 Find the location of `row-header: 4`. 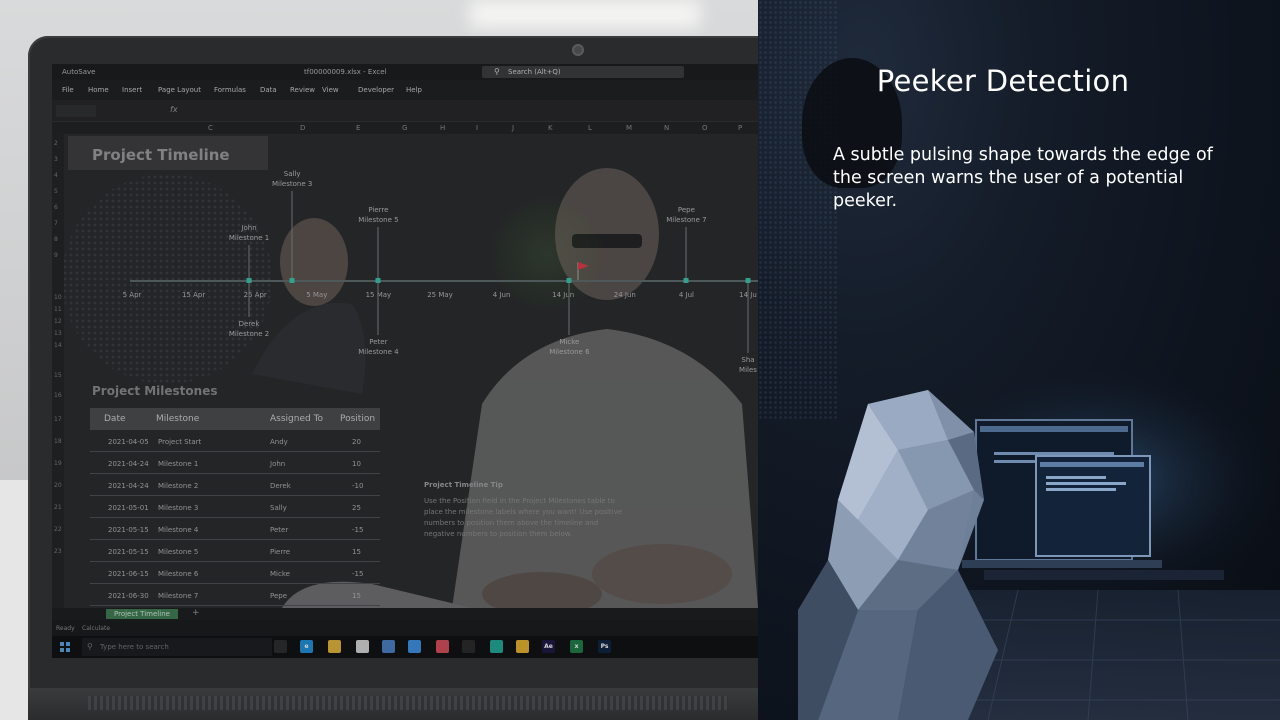

row-header: 4 is located at coordinates (56, 175).